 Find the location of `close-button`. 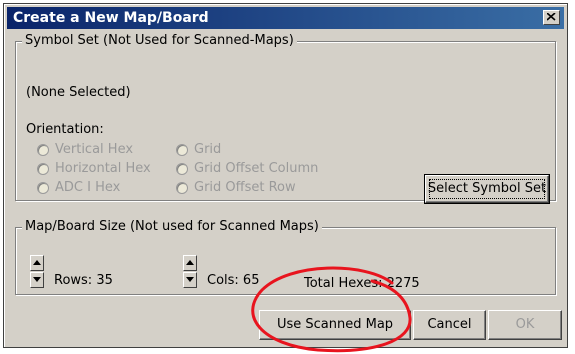

close-button is located at coordinates (551, 17).